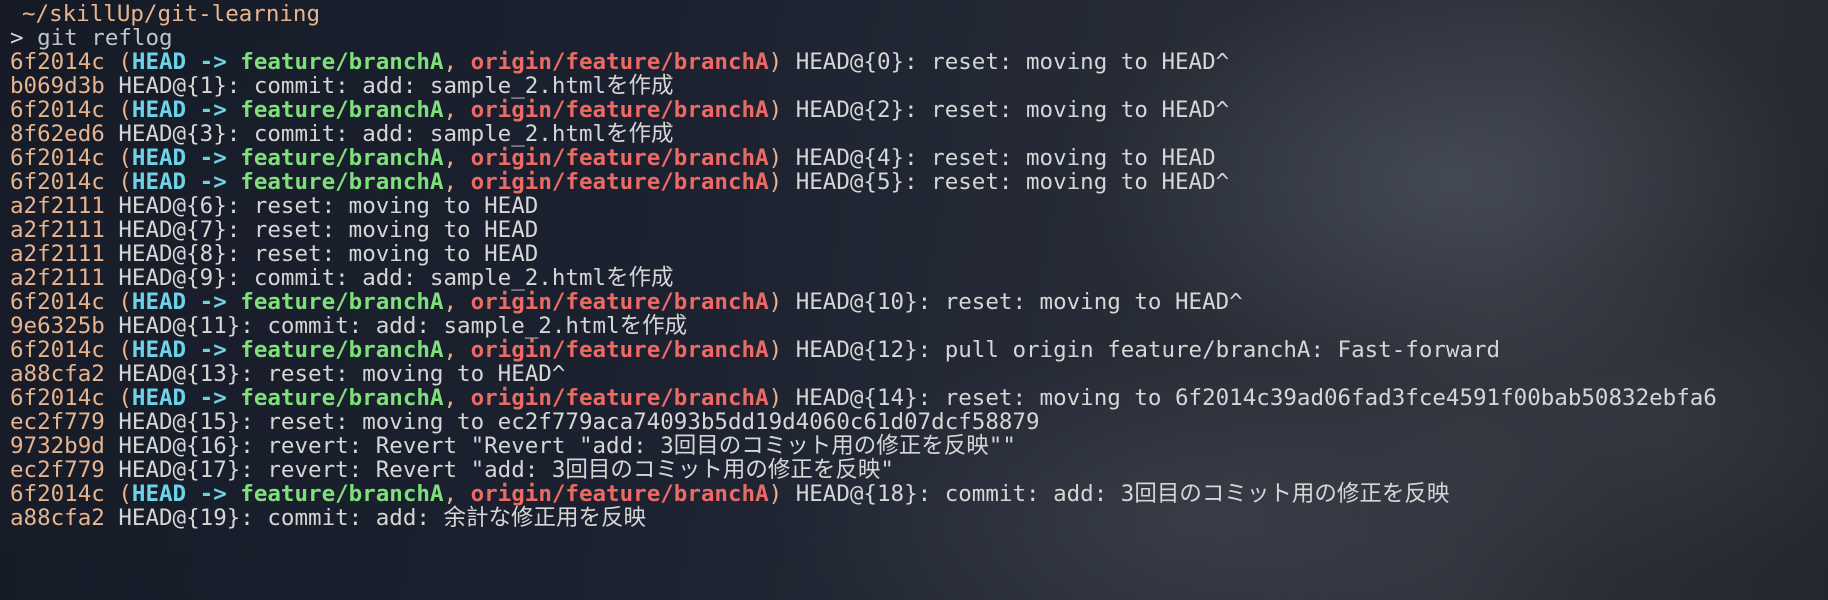 Image resolution: width=1828 pixels, height=600 pixels. Describe the element at coordinates (1122, 494) in the screenshot. I see `reflog-message: HEAD@{18}: commit: add: 3回目のコミット用の修正を反映` at that location.